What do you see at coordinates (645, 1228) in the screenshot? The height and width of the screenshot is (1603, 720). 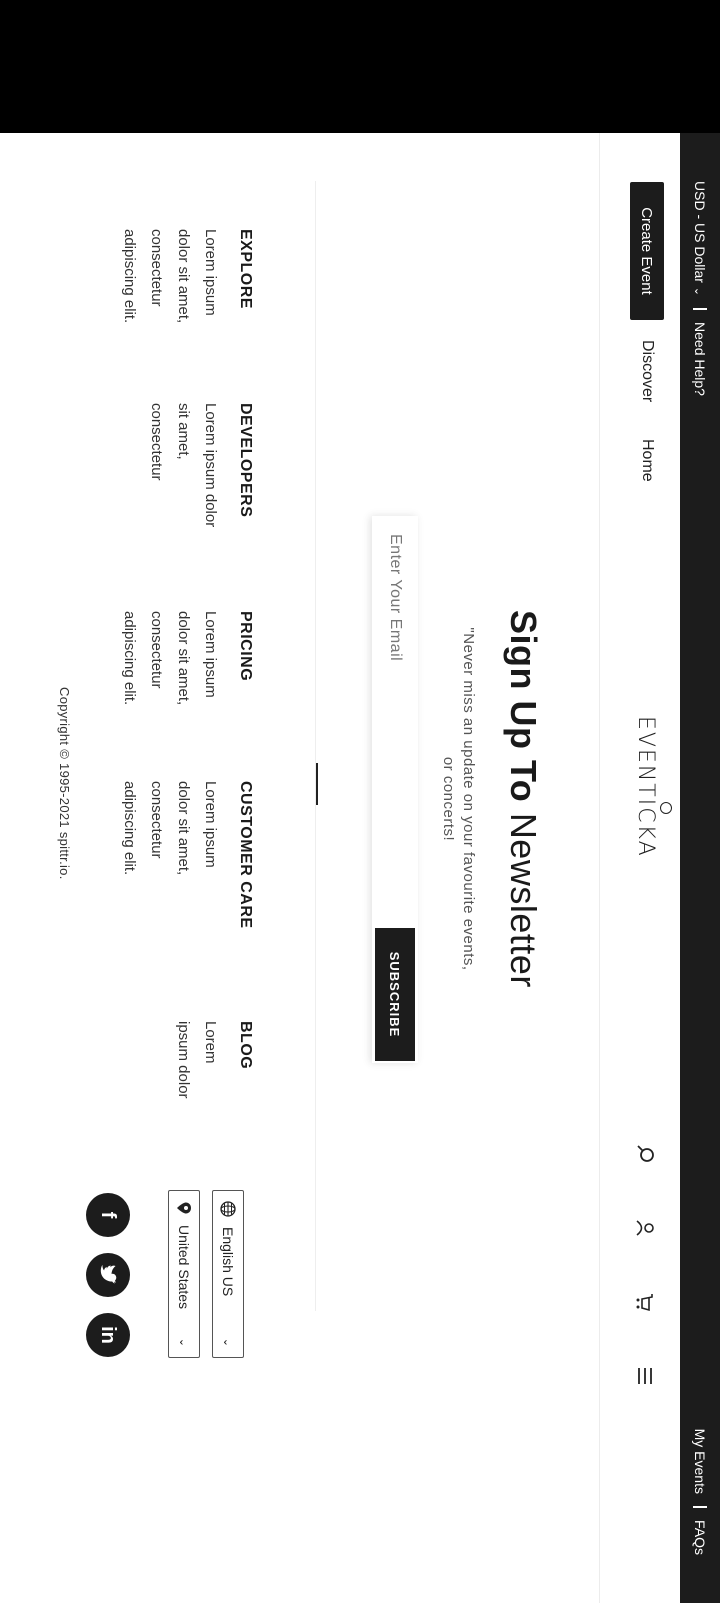 I see `user-icon` at bounding box center [645, 1228].